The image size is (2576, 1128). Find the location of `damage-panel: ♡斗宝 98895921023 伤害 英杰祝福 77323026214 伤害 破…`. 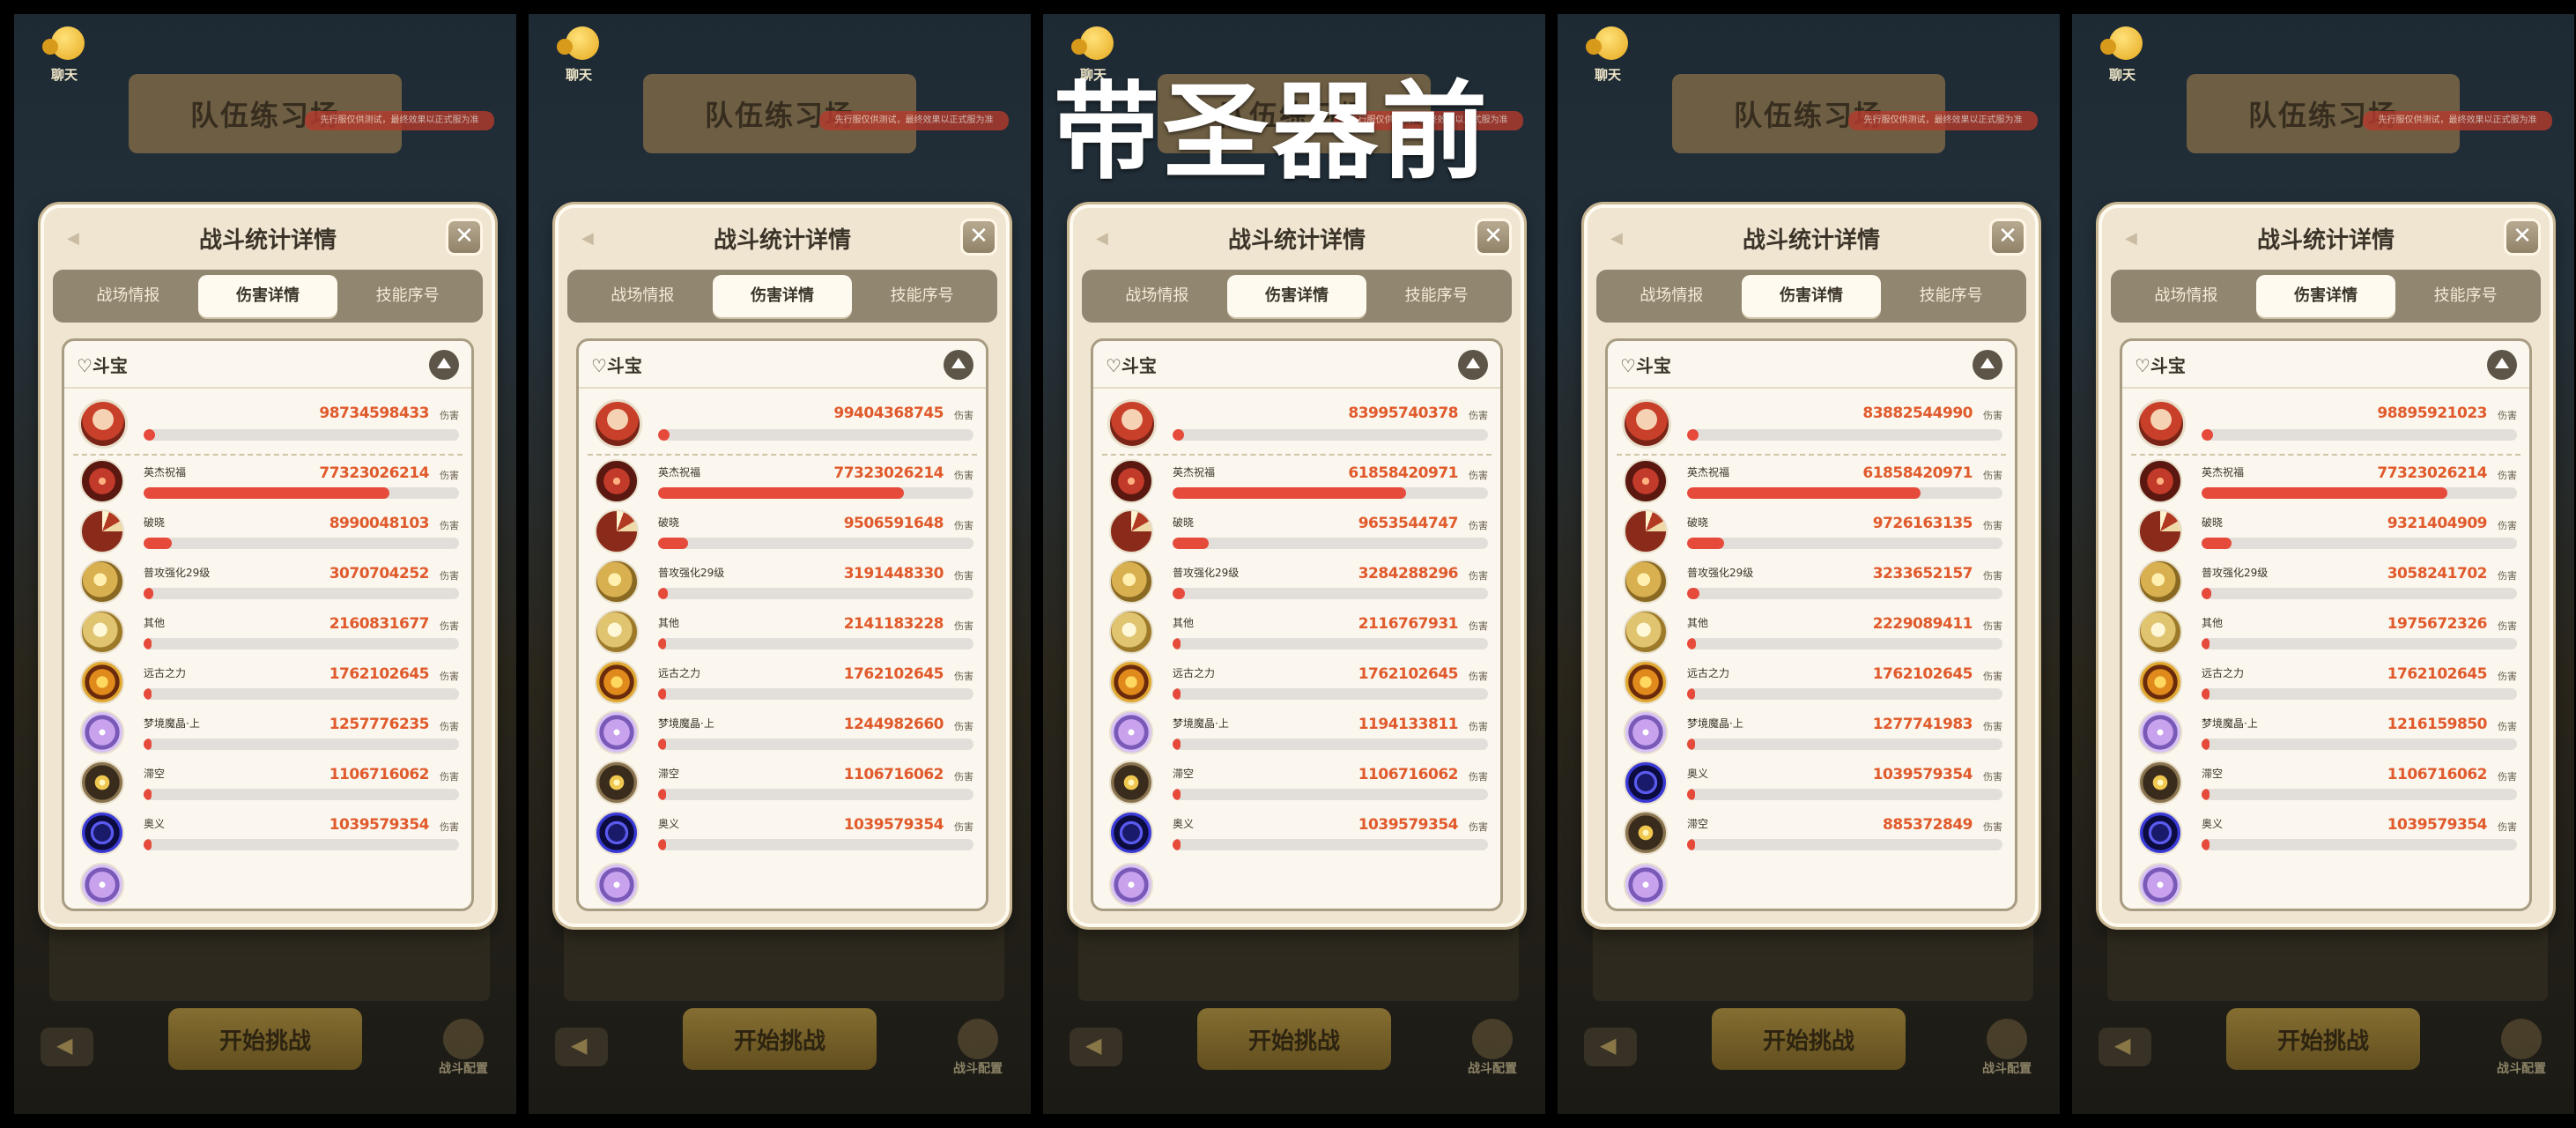

damage-panel: ♡斗宝 98895921023 伤害 英杰祝福 77323026214 伤害 破… is located at coordinates (2326, 624).